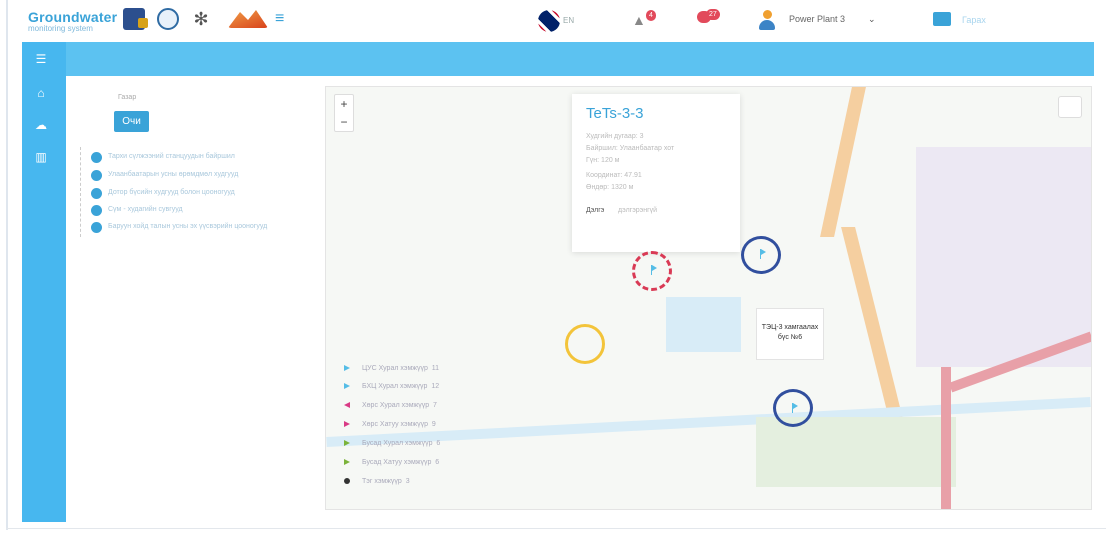  Describe the element at coordinates (767, 20) in the screenshot. I see `user-icon` at that location.